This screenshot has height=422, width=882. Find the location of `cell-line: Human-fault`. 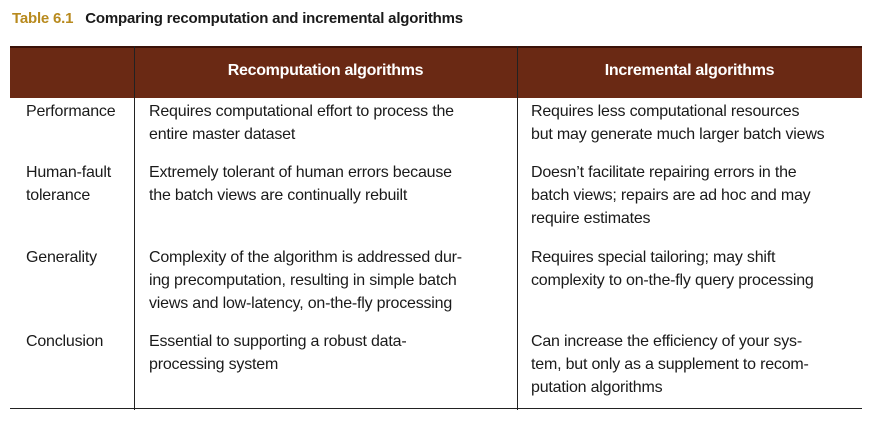

cell-line: Human-fault is located at coordinates (68, 172).